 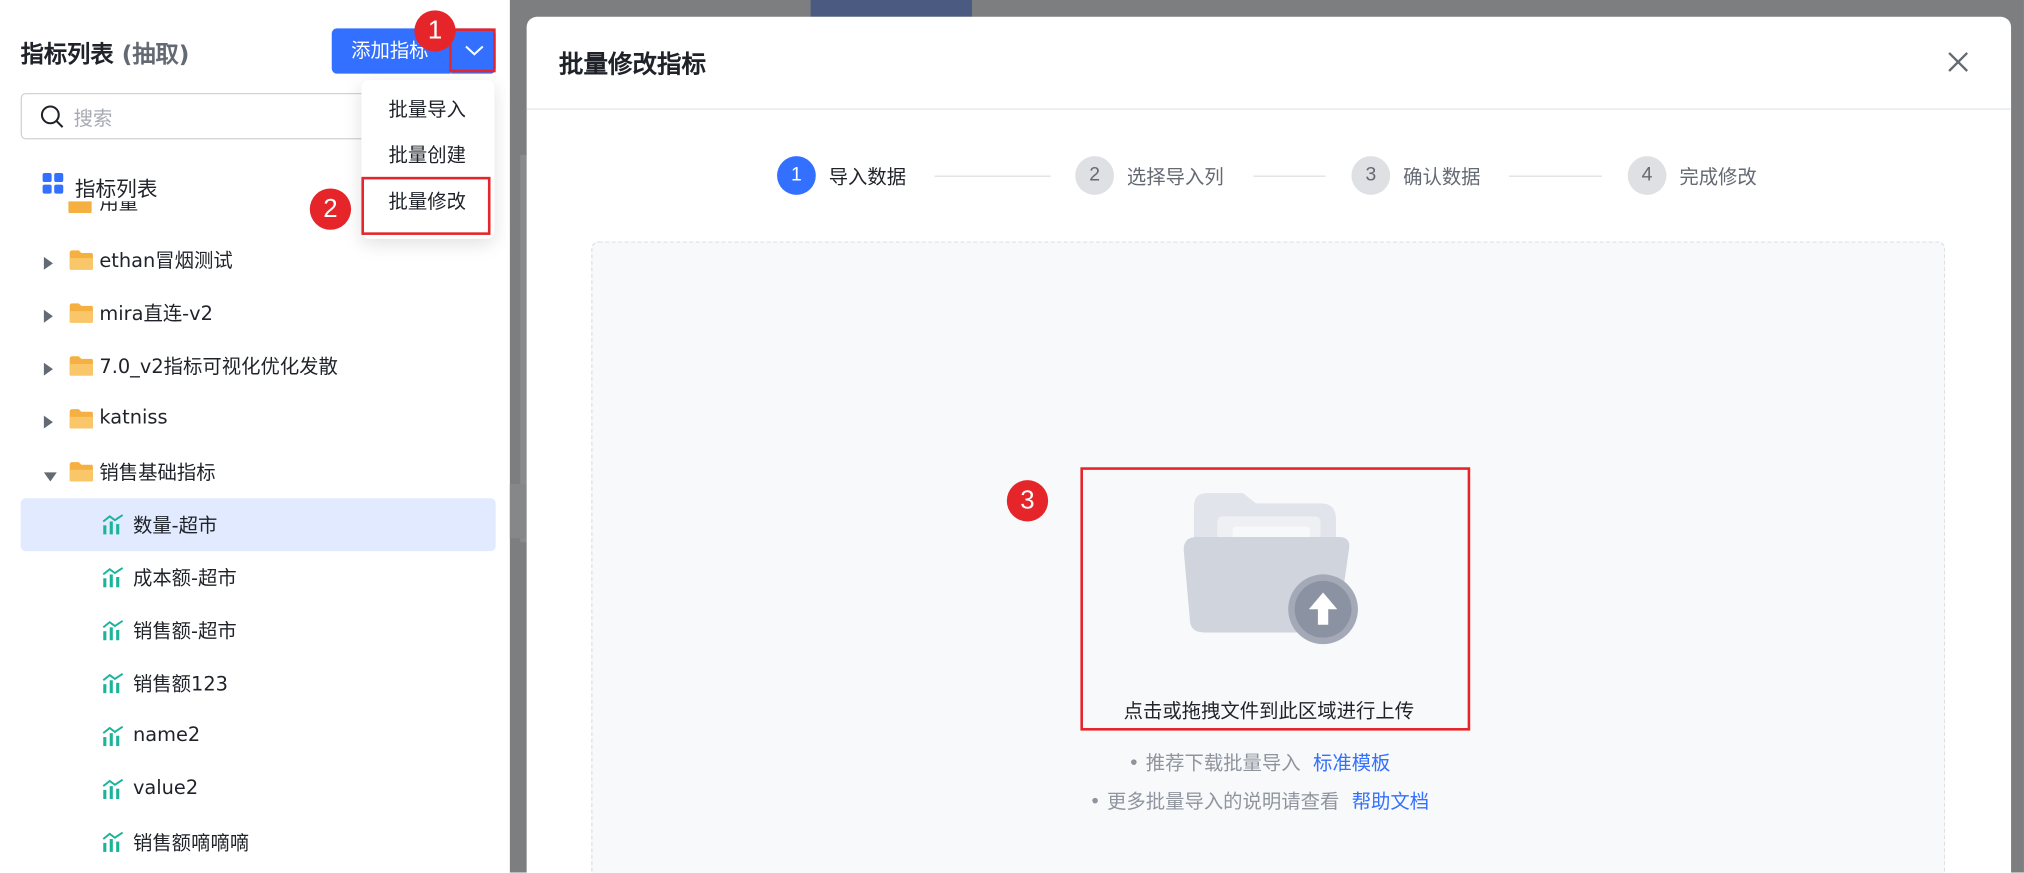 I want to click on step-1-label: 导入数据, so click(x=867, y=177).